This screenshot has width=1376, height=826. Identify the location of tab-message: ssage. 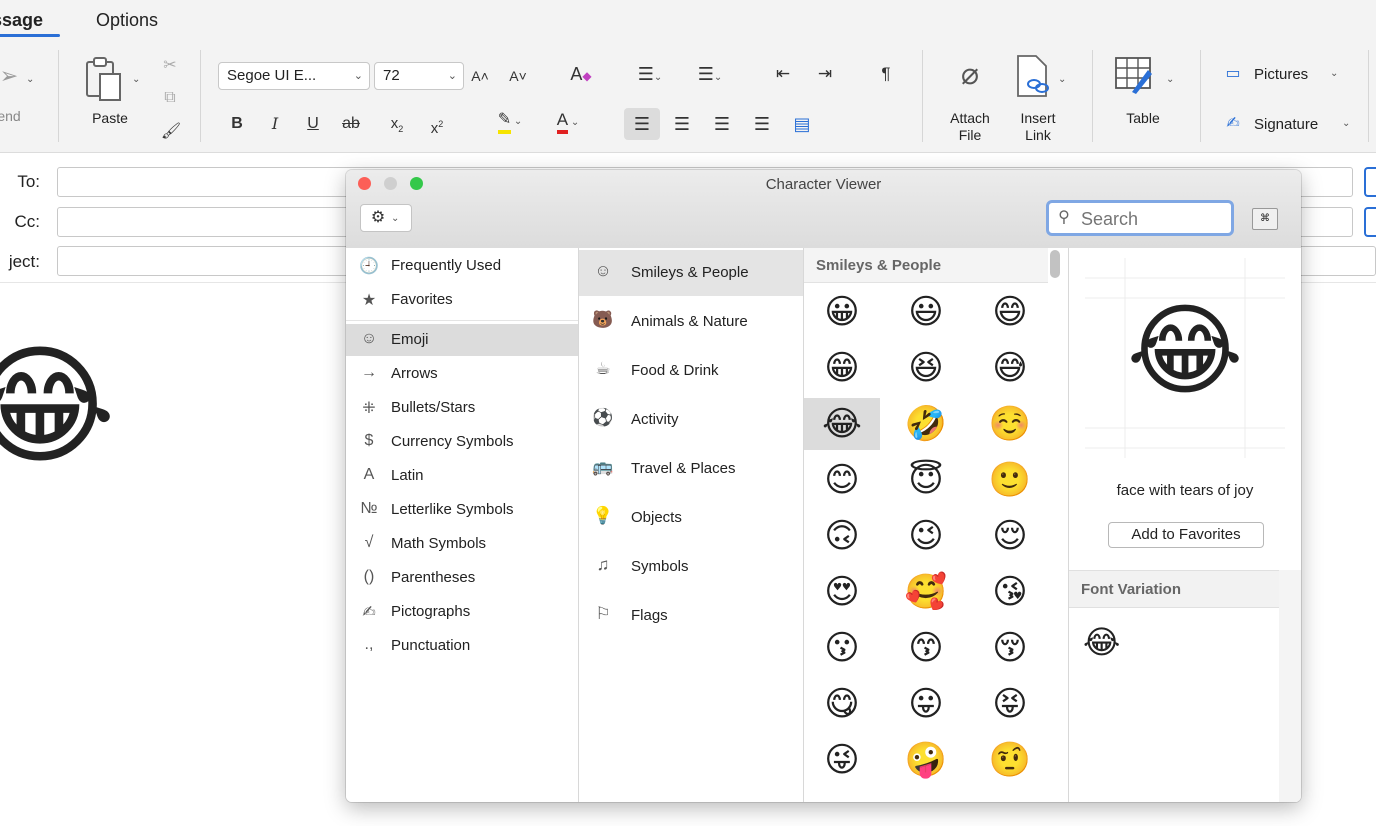
(21, 20).